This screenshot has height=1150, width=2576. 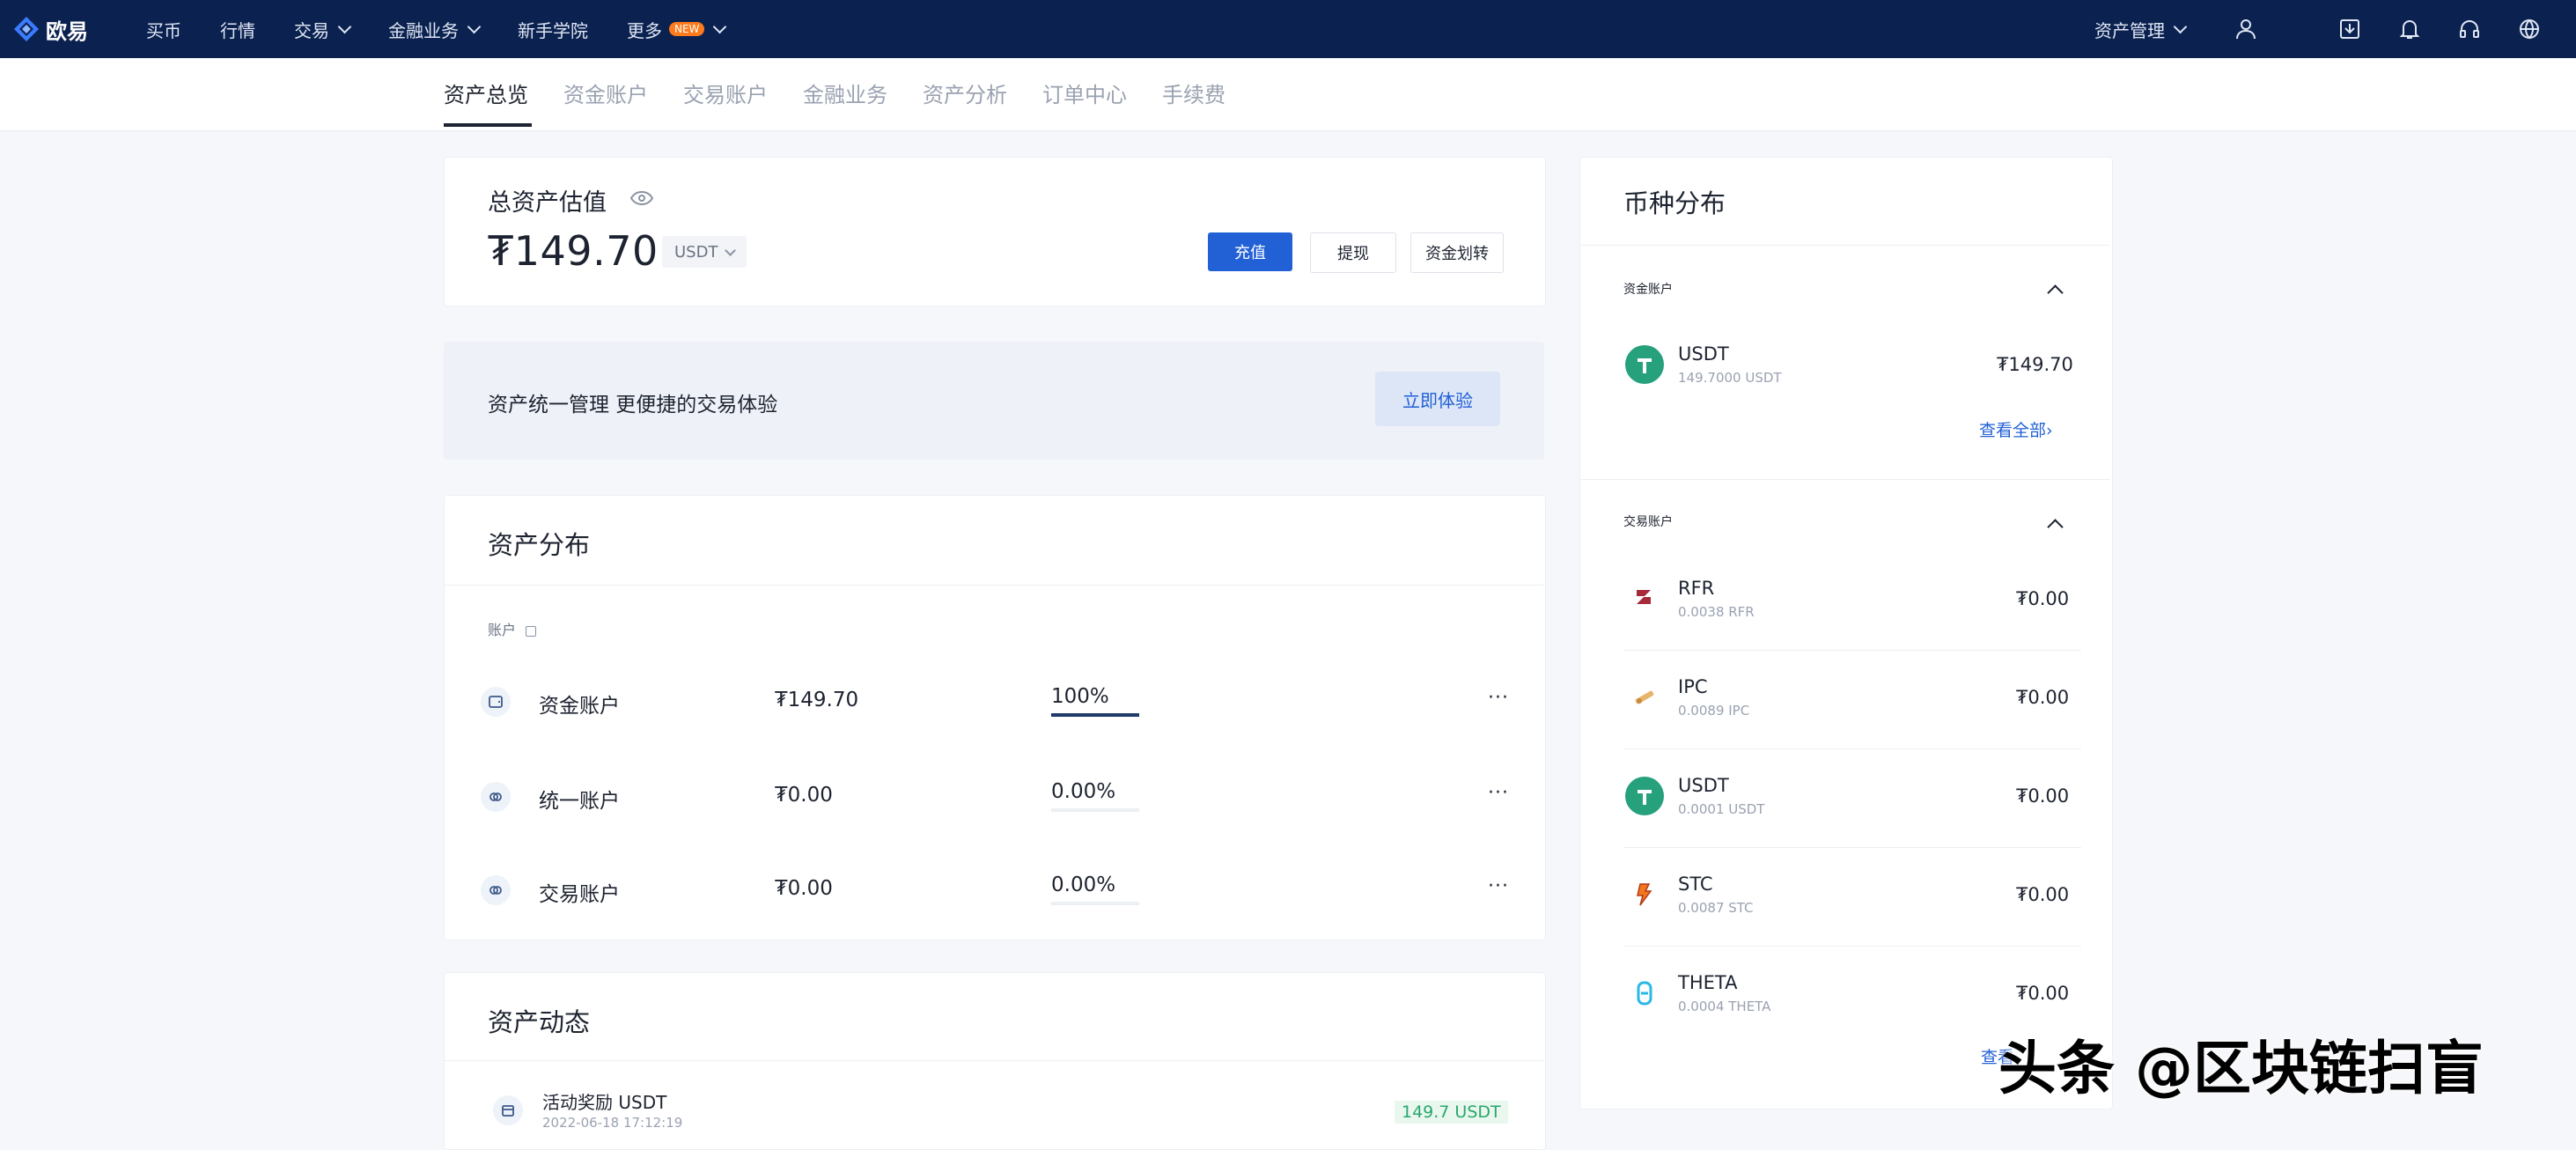 I want to click on currency-value: USDT, so click(x=696, y=252).